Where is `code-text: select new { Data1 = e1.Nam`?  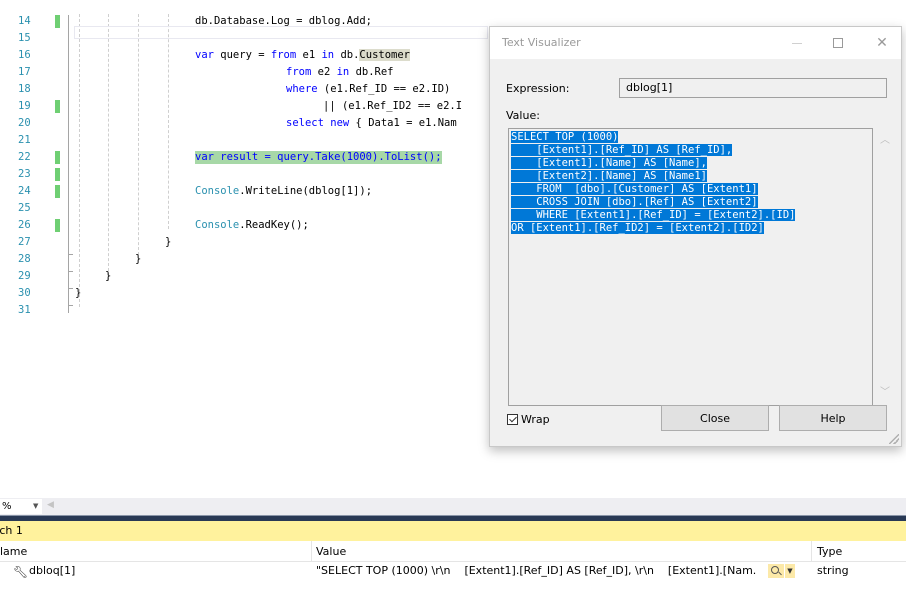 code-text: select new { Data1 = e1.Nam is located at coordinates (371, 123).